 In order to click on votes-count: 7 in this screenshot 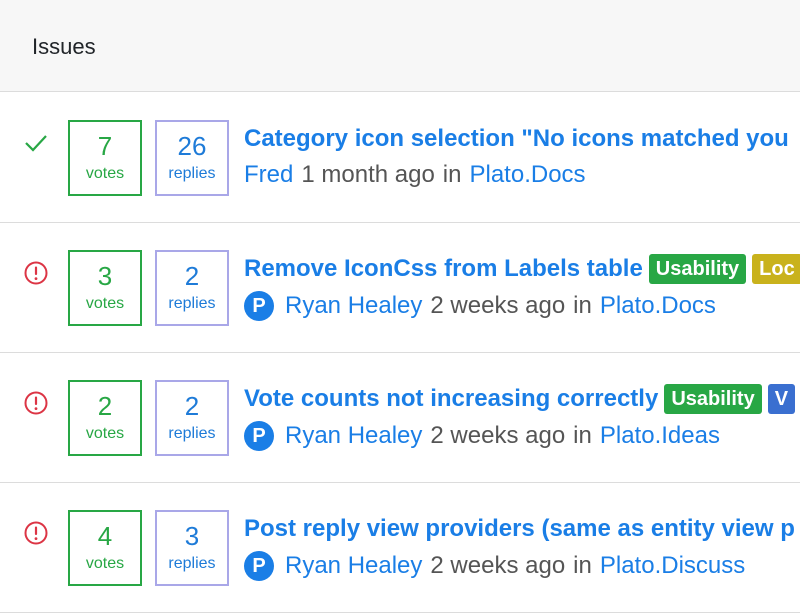, I will do `click(105, 146)`.